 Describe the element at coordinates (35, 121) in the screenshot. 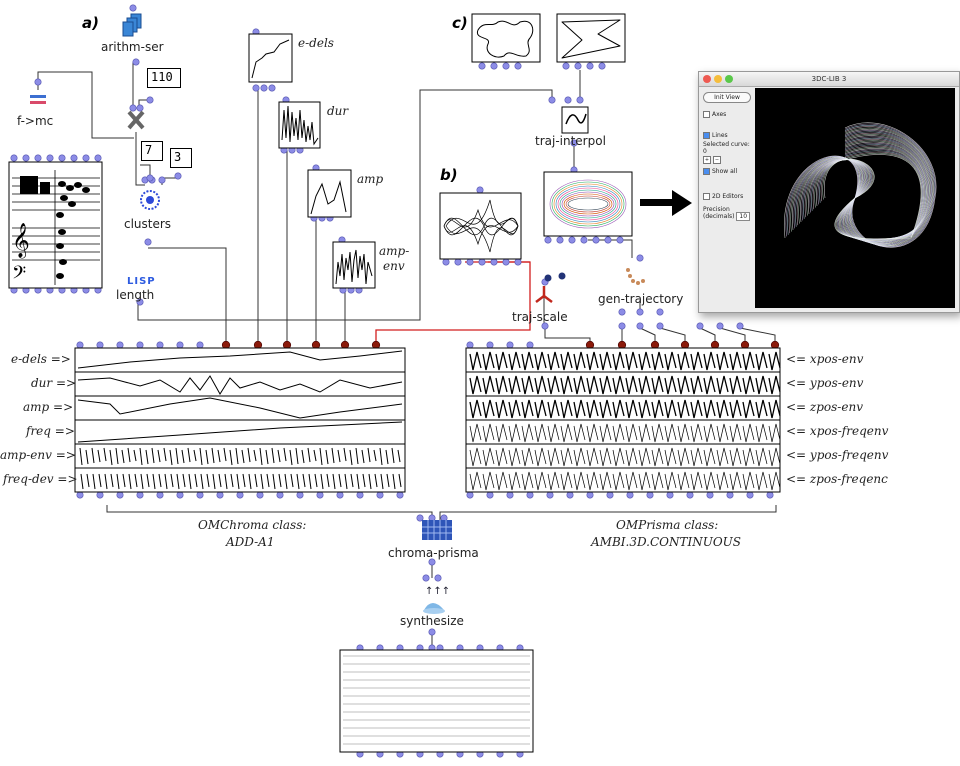

I see `f-to-mc-label: f->mc` at that location.